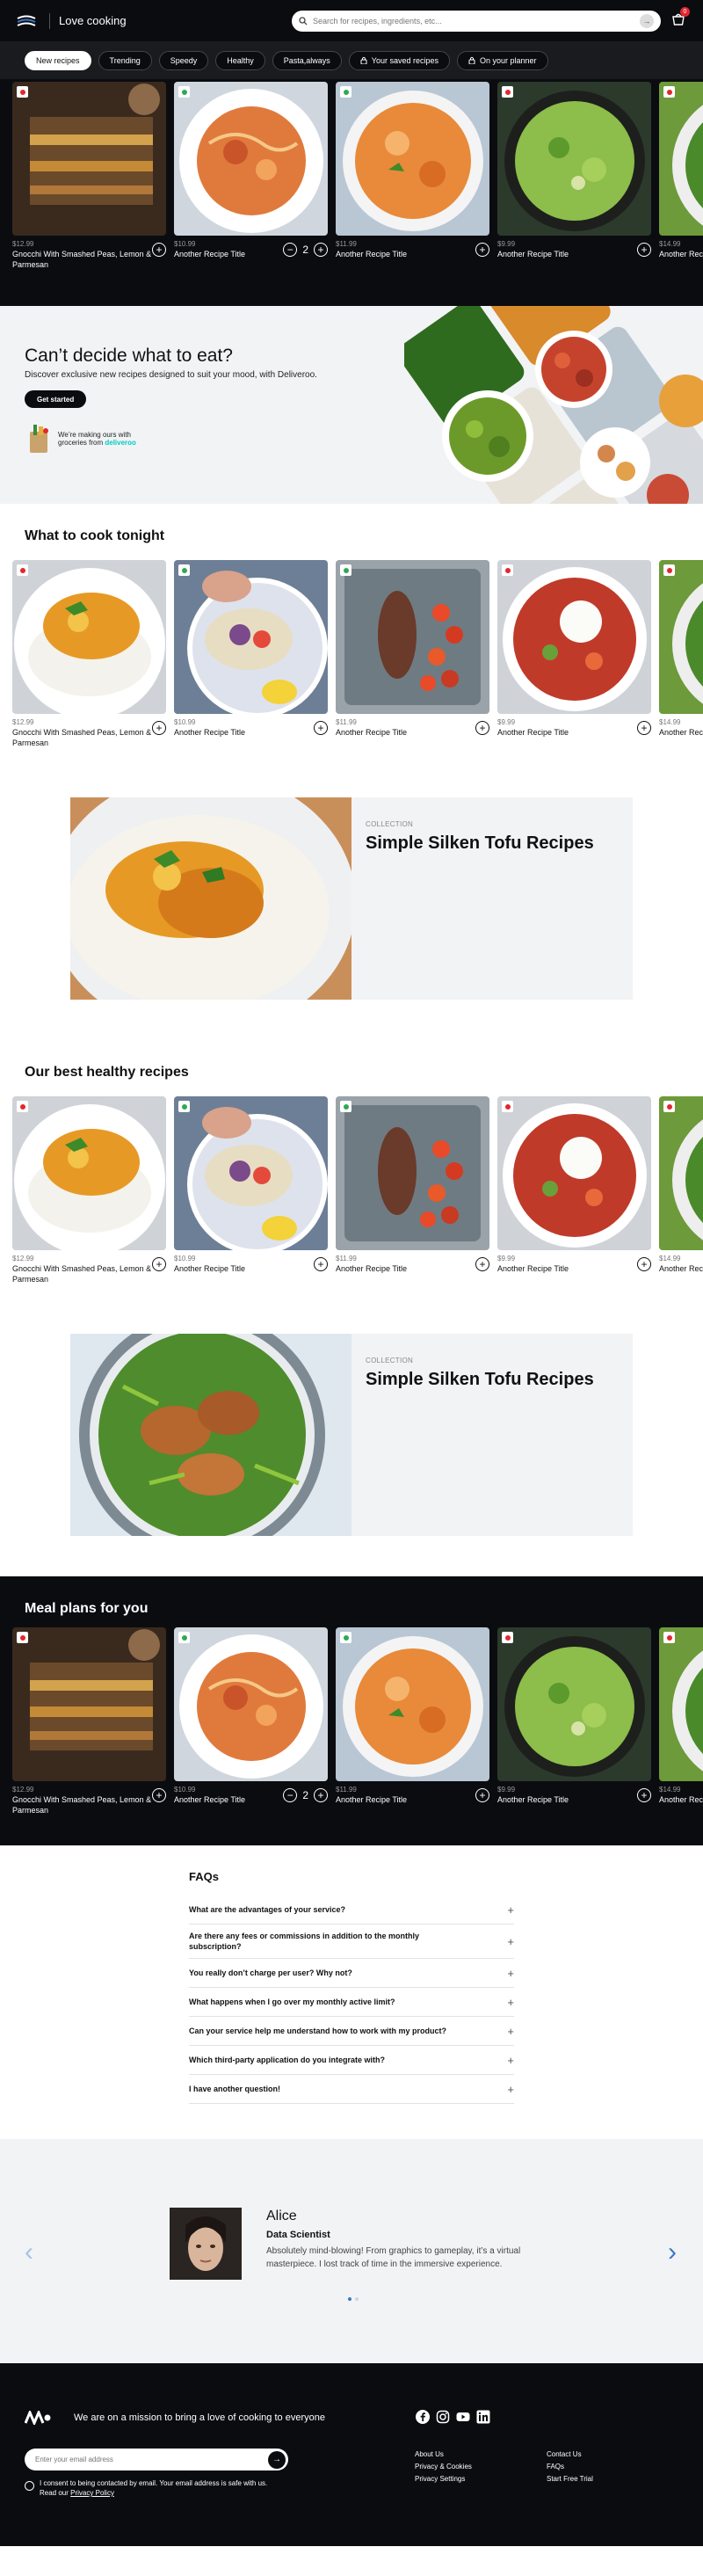 The width and height of the screenshot is (703, 2576). Describe the element at coordinates (477, 21) in the screenshot. I see `search-bar: →` at that location.